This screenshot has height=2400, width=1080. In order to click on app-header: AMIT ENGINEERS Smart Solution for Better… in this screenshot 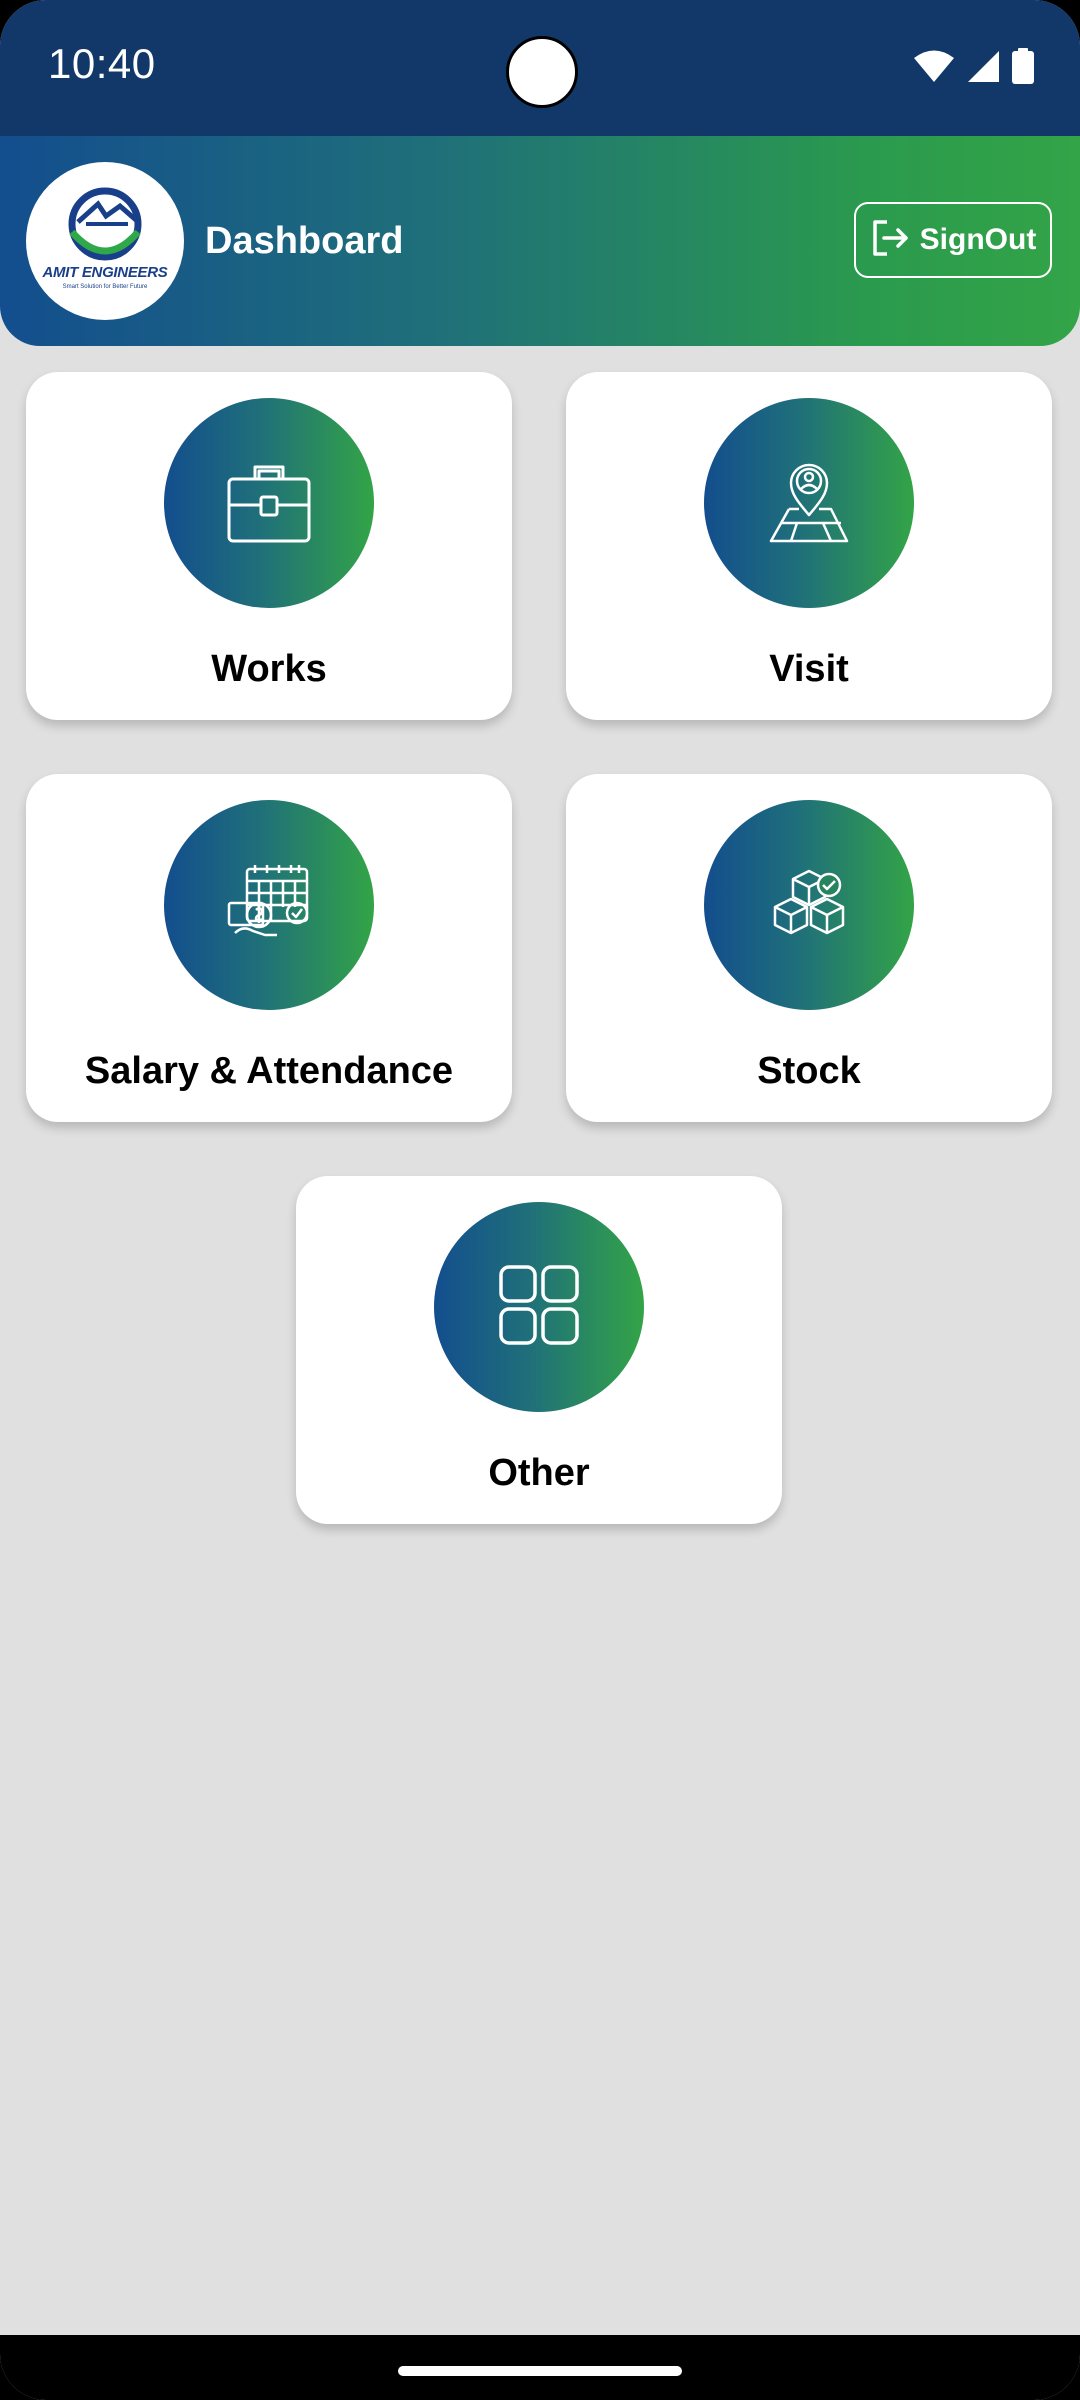, I will do `click(540, 241)`.